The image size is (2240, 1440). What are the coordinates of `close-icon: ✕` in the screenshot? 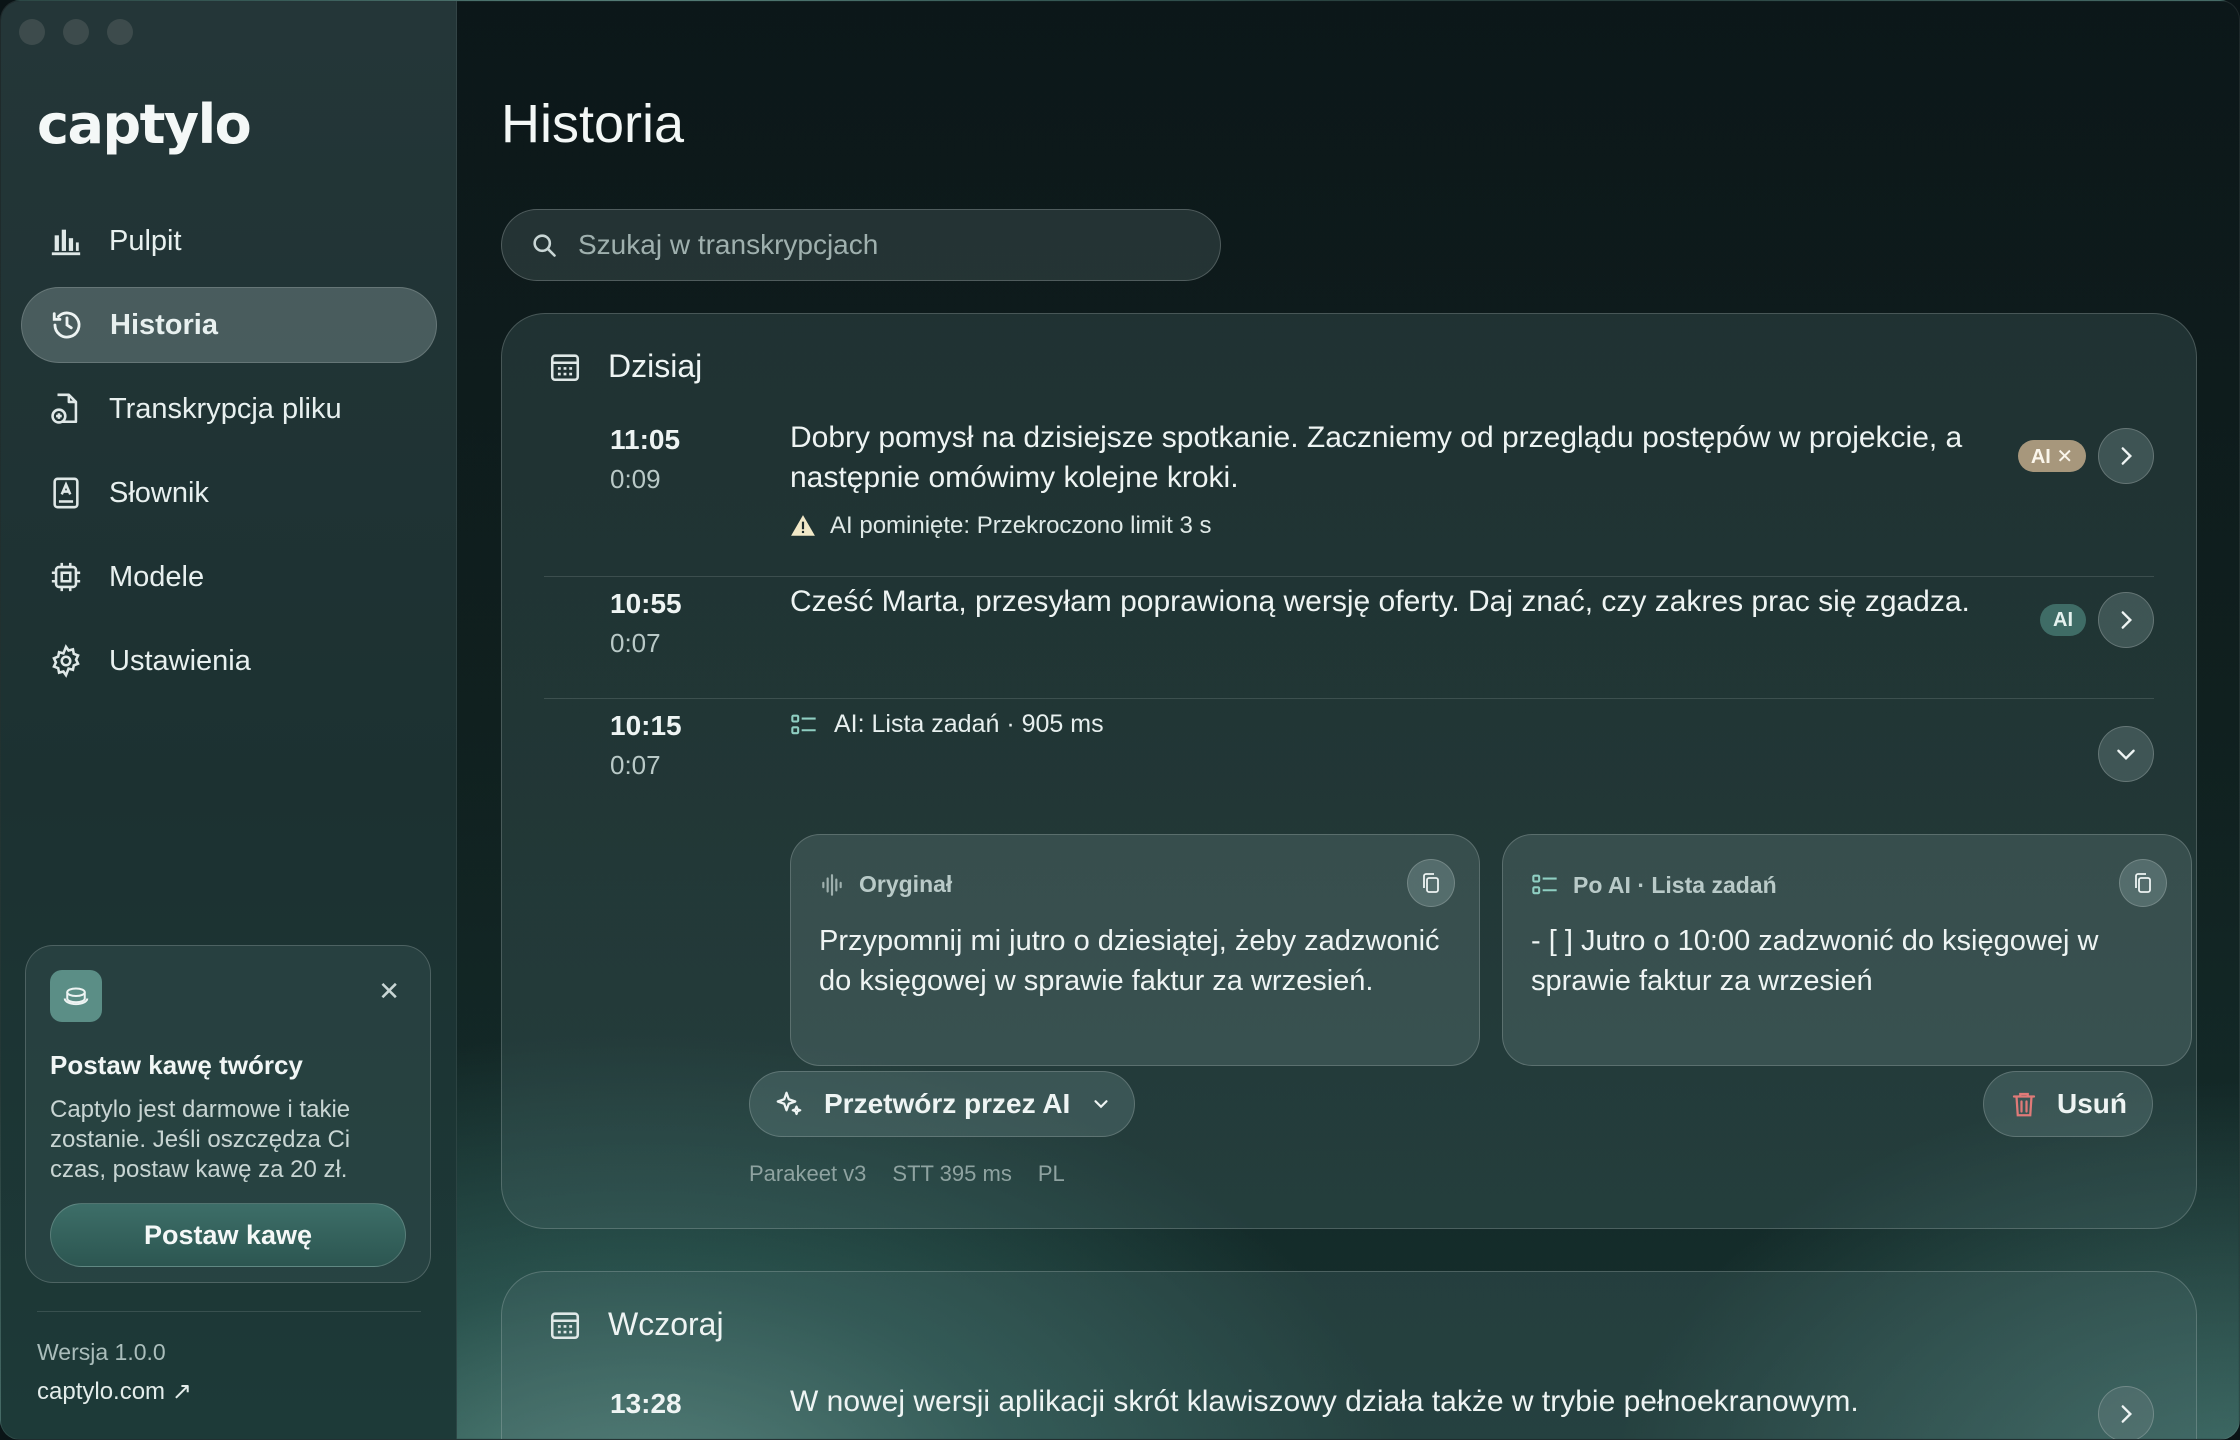 It's located at (389, 991).